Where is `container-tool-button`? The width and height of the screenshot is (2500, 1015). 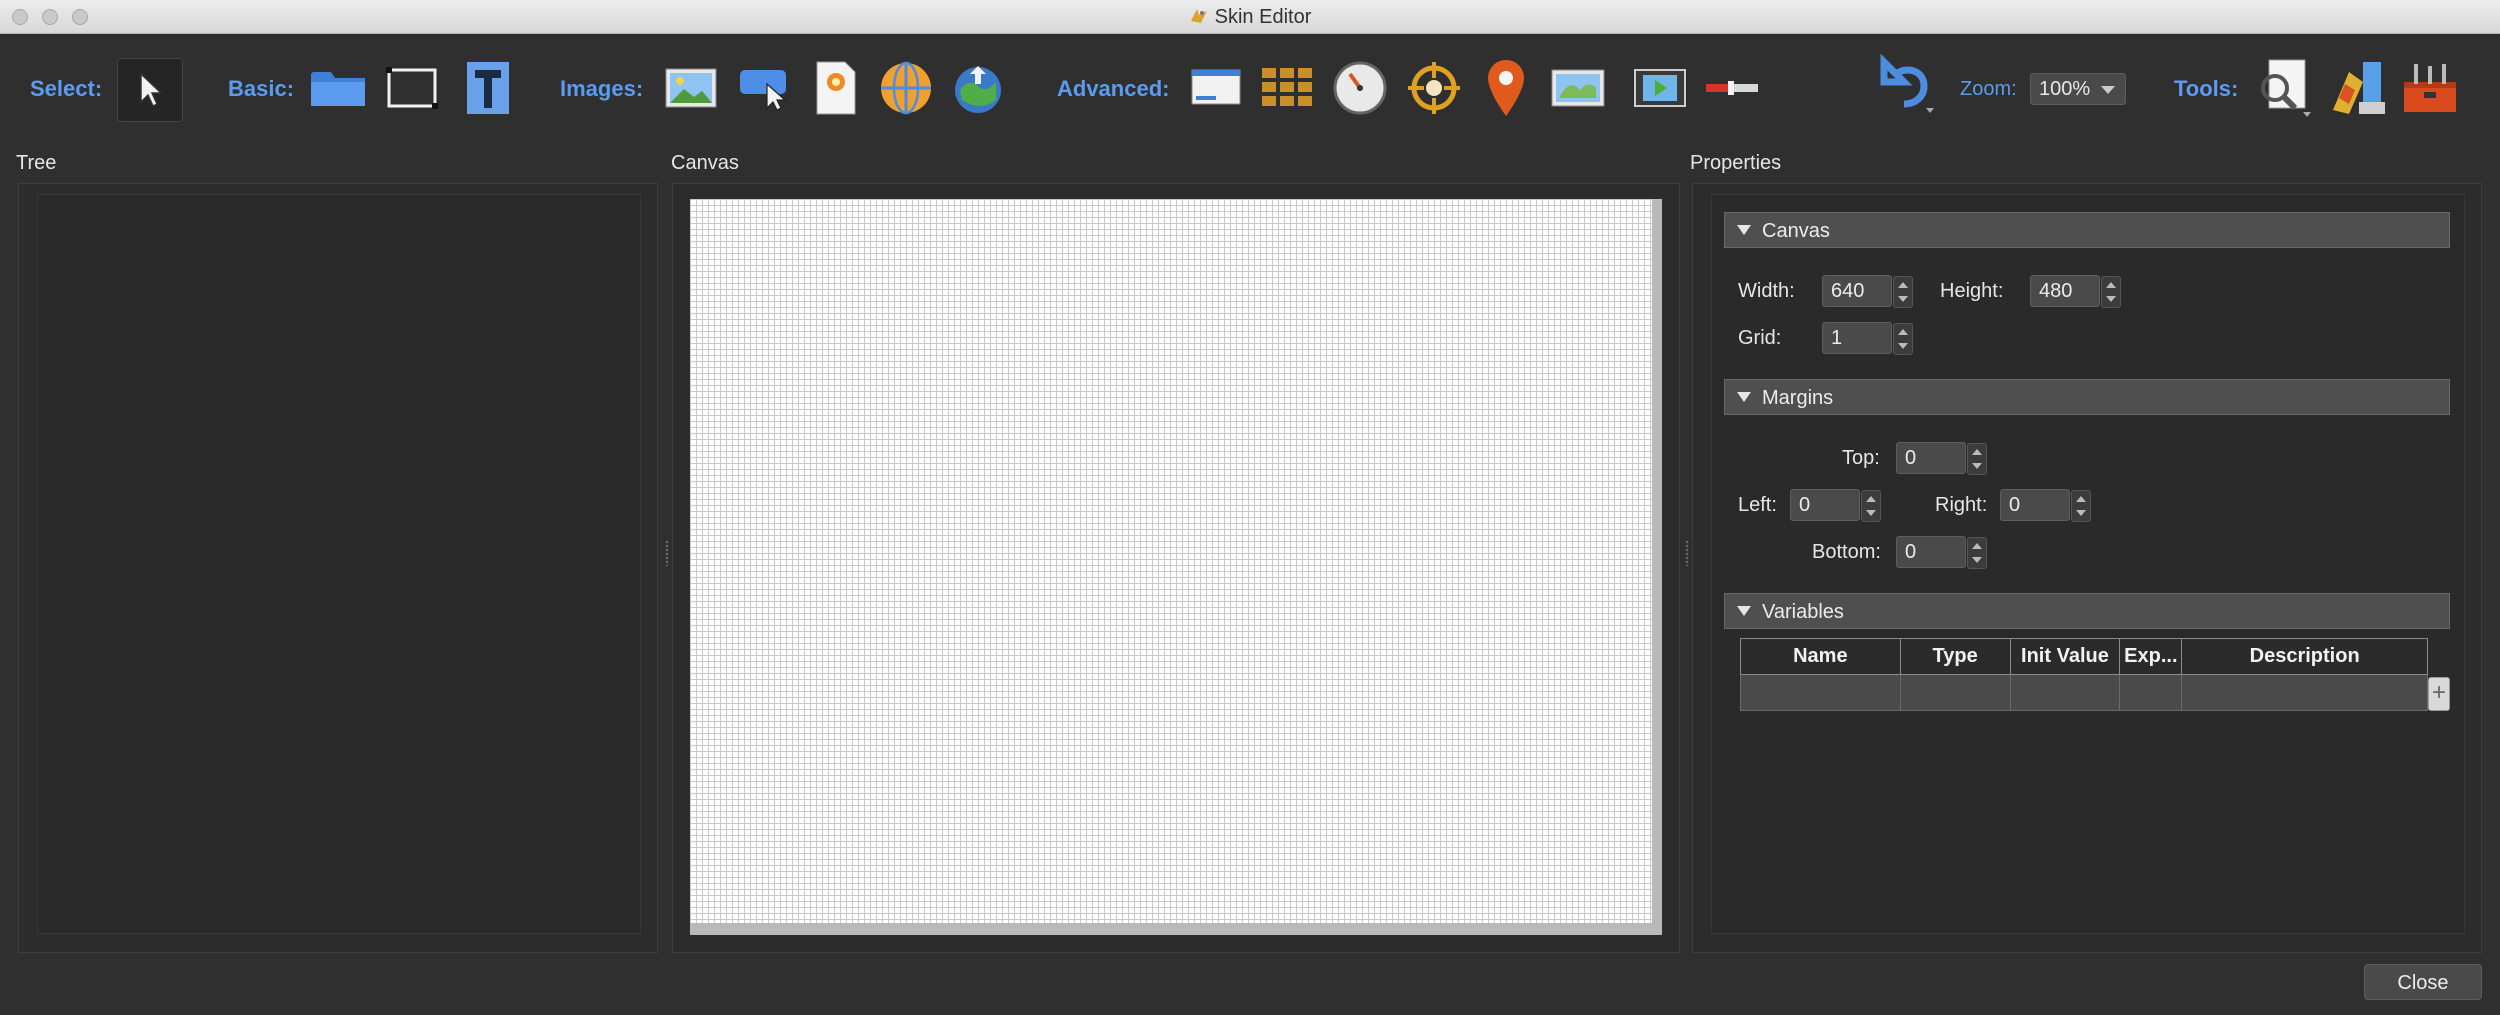 container-tool-button is located at coordinates (338, 88).